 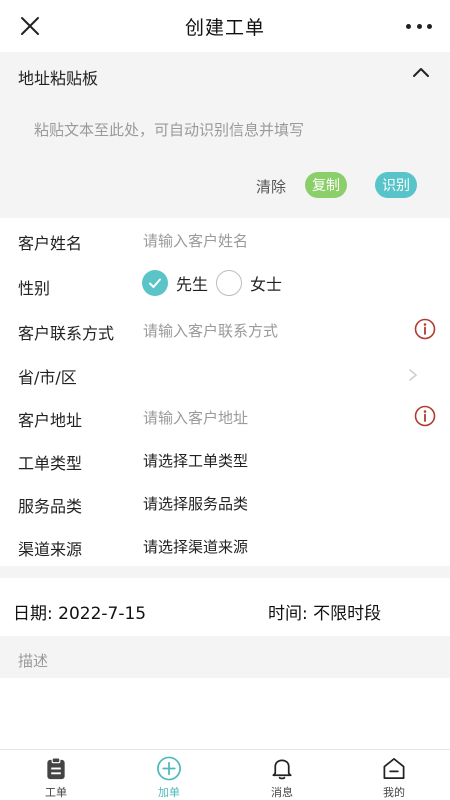 What do you see at coordinates (34, 288) in the screenshot?
I see `gender-label: 性别` at bounding box center [34, 288].